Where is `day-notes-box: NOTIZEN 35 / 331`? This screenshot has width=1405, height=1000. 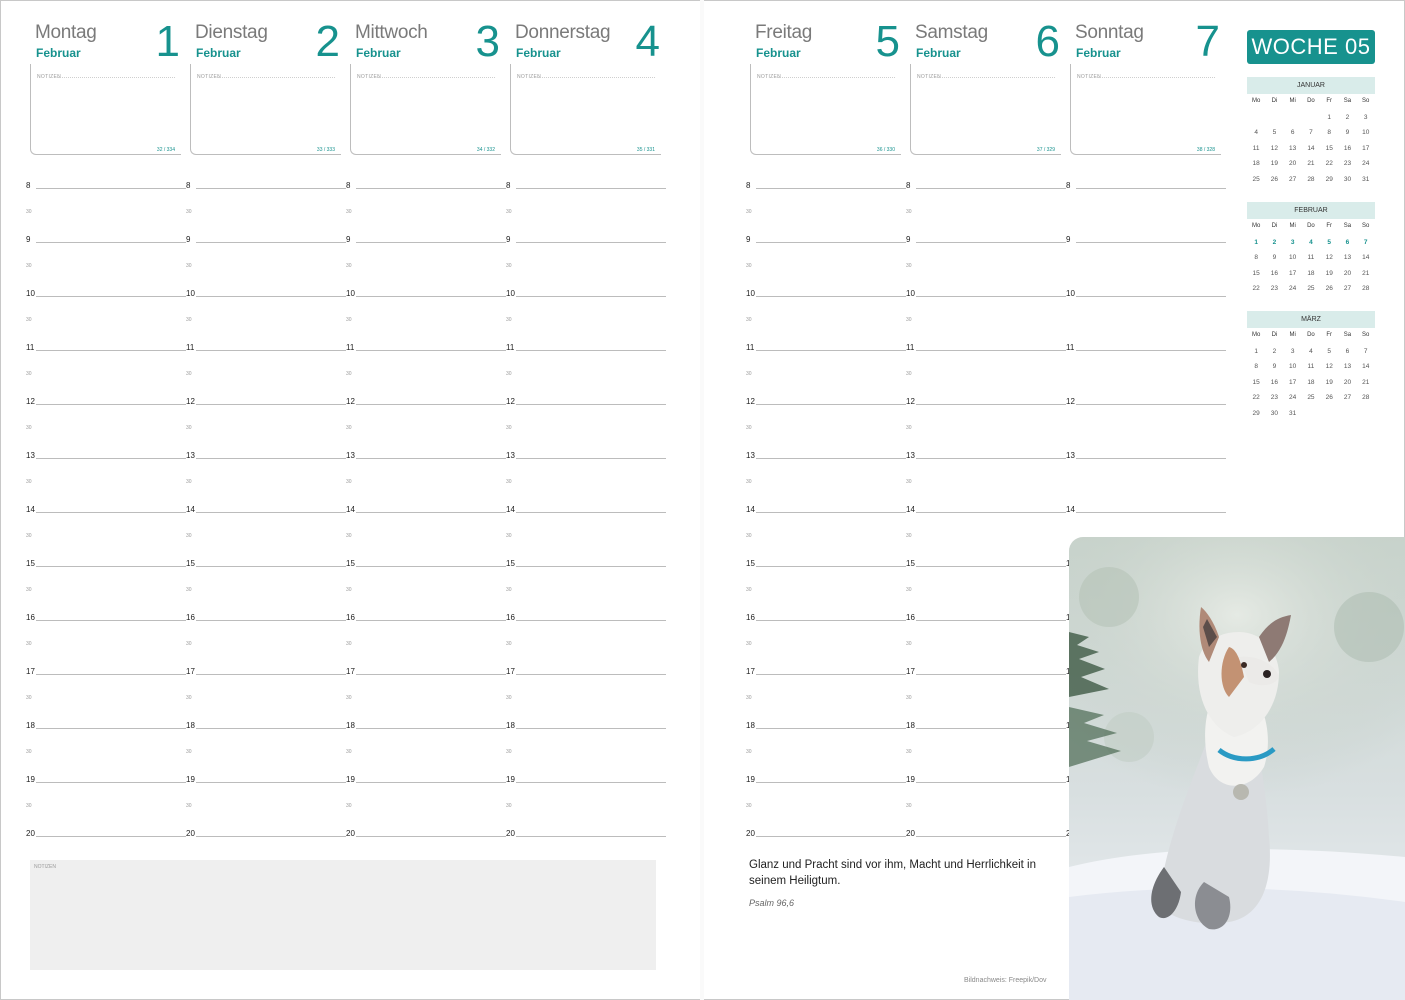 day-notes-box: NOTIZEN 35 / 331 is located at coordinates (585, 109).